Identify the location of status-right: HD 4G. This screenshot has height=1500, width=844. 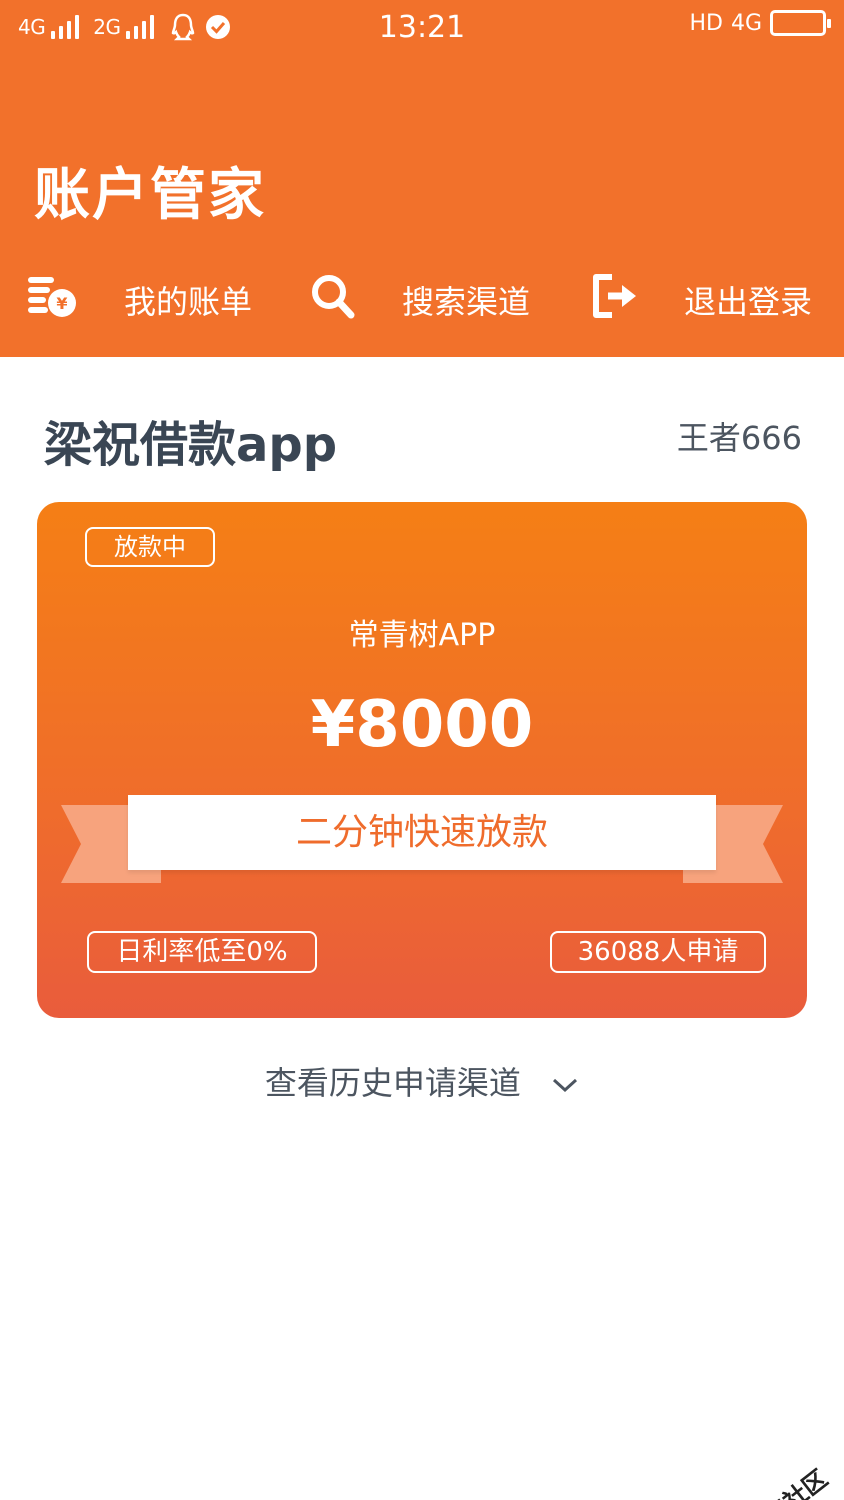
(760, 23).